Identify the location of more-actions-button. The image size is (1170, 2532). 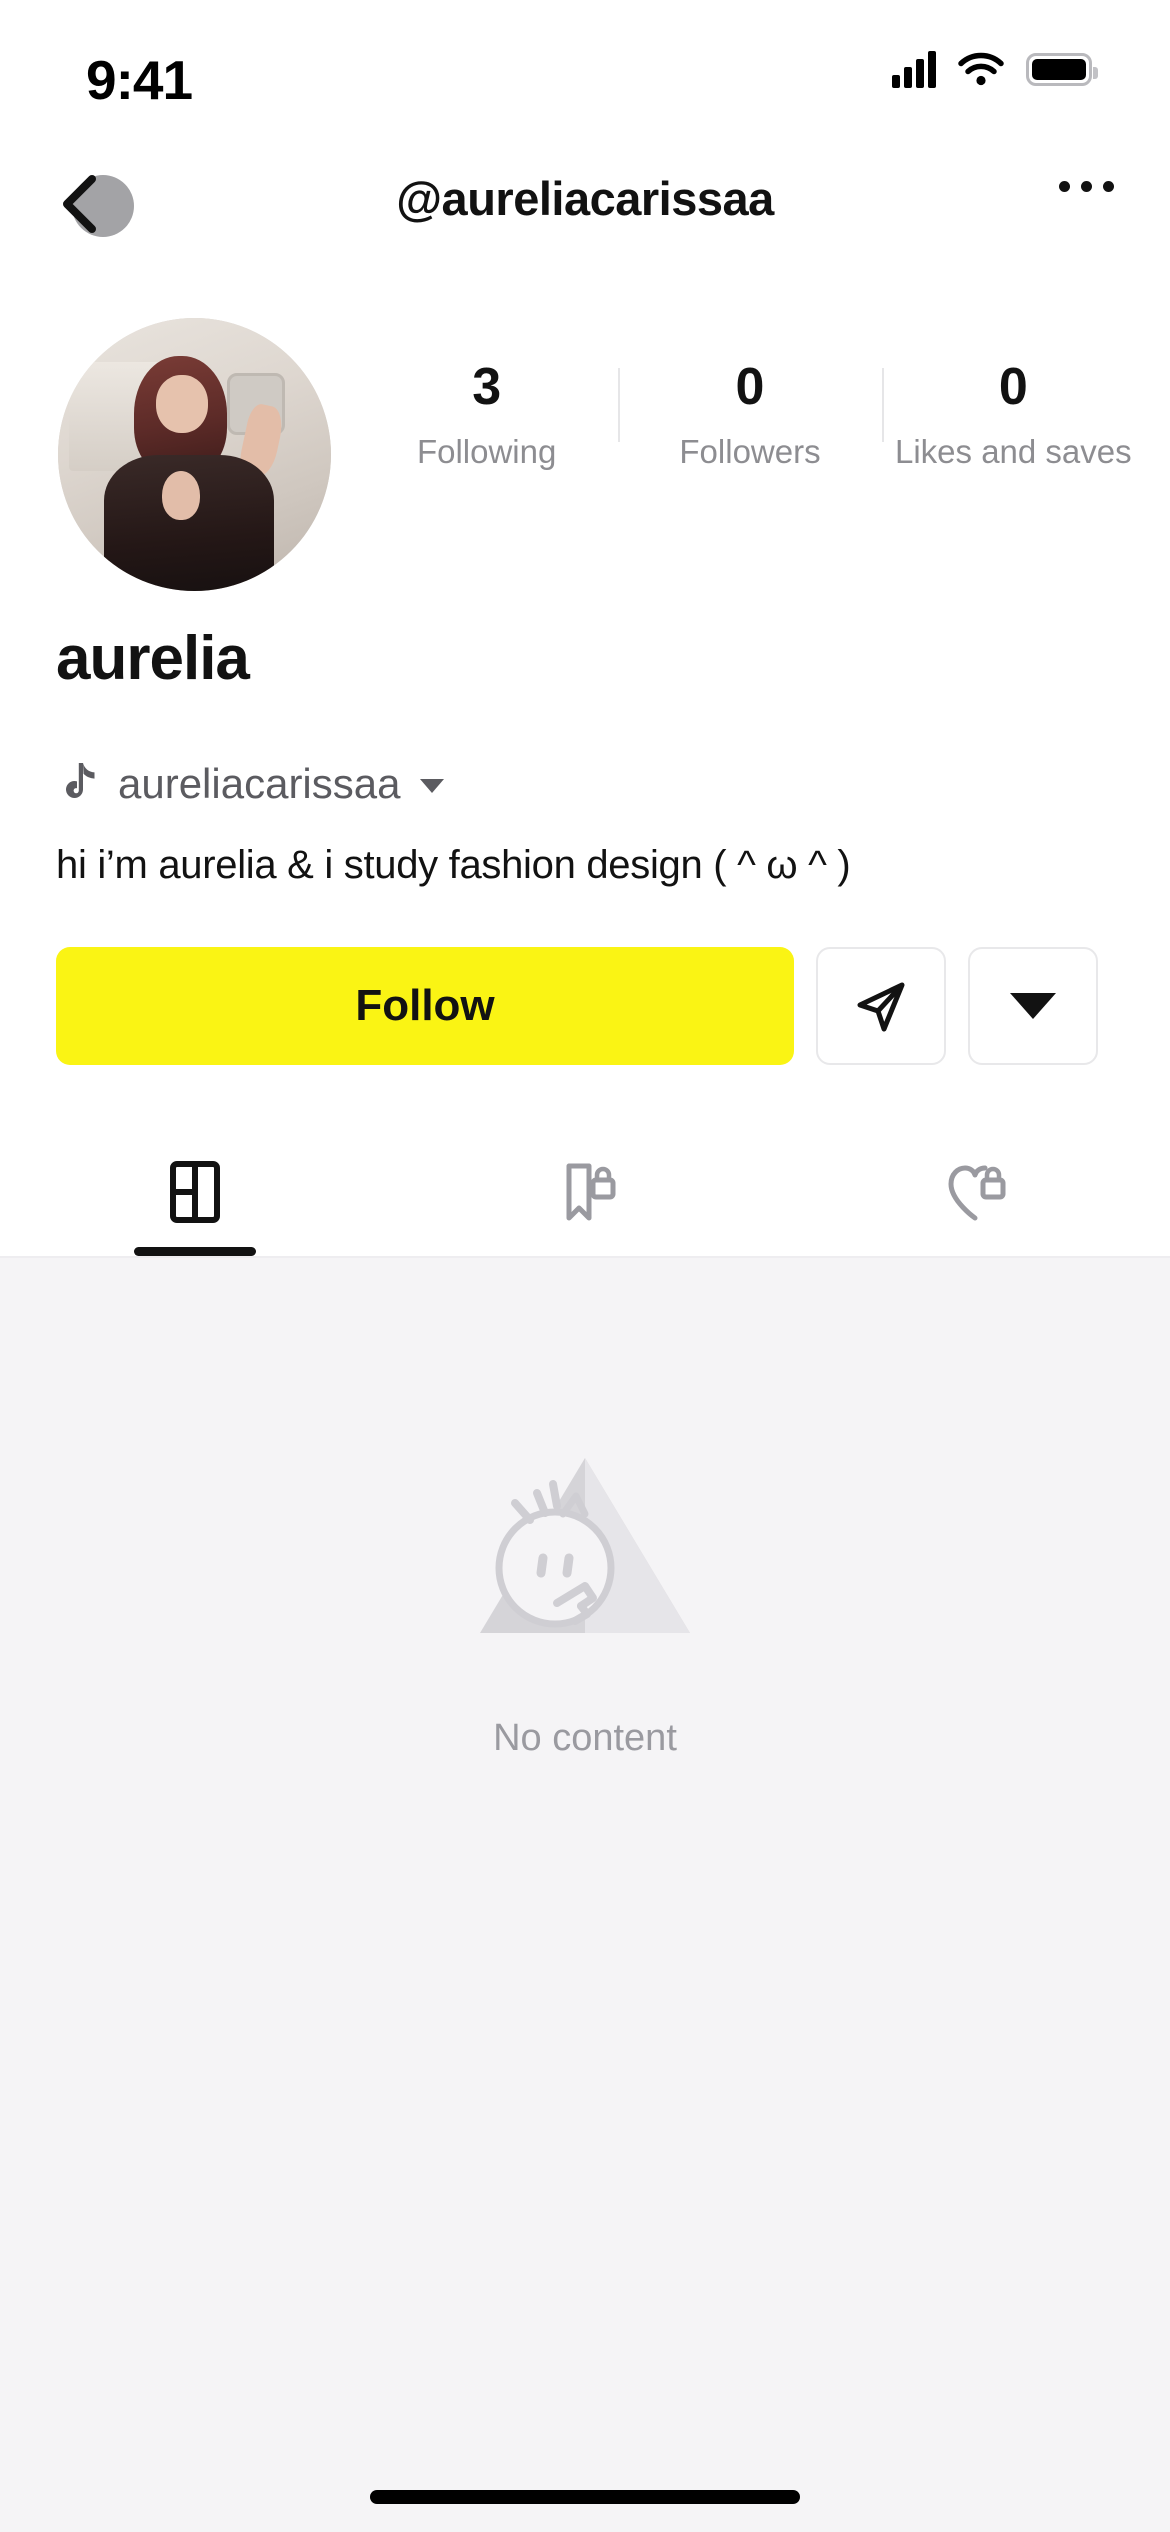
(1033, 1006).